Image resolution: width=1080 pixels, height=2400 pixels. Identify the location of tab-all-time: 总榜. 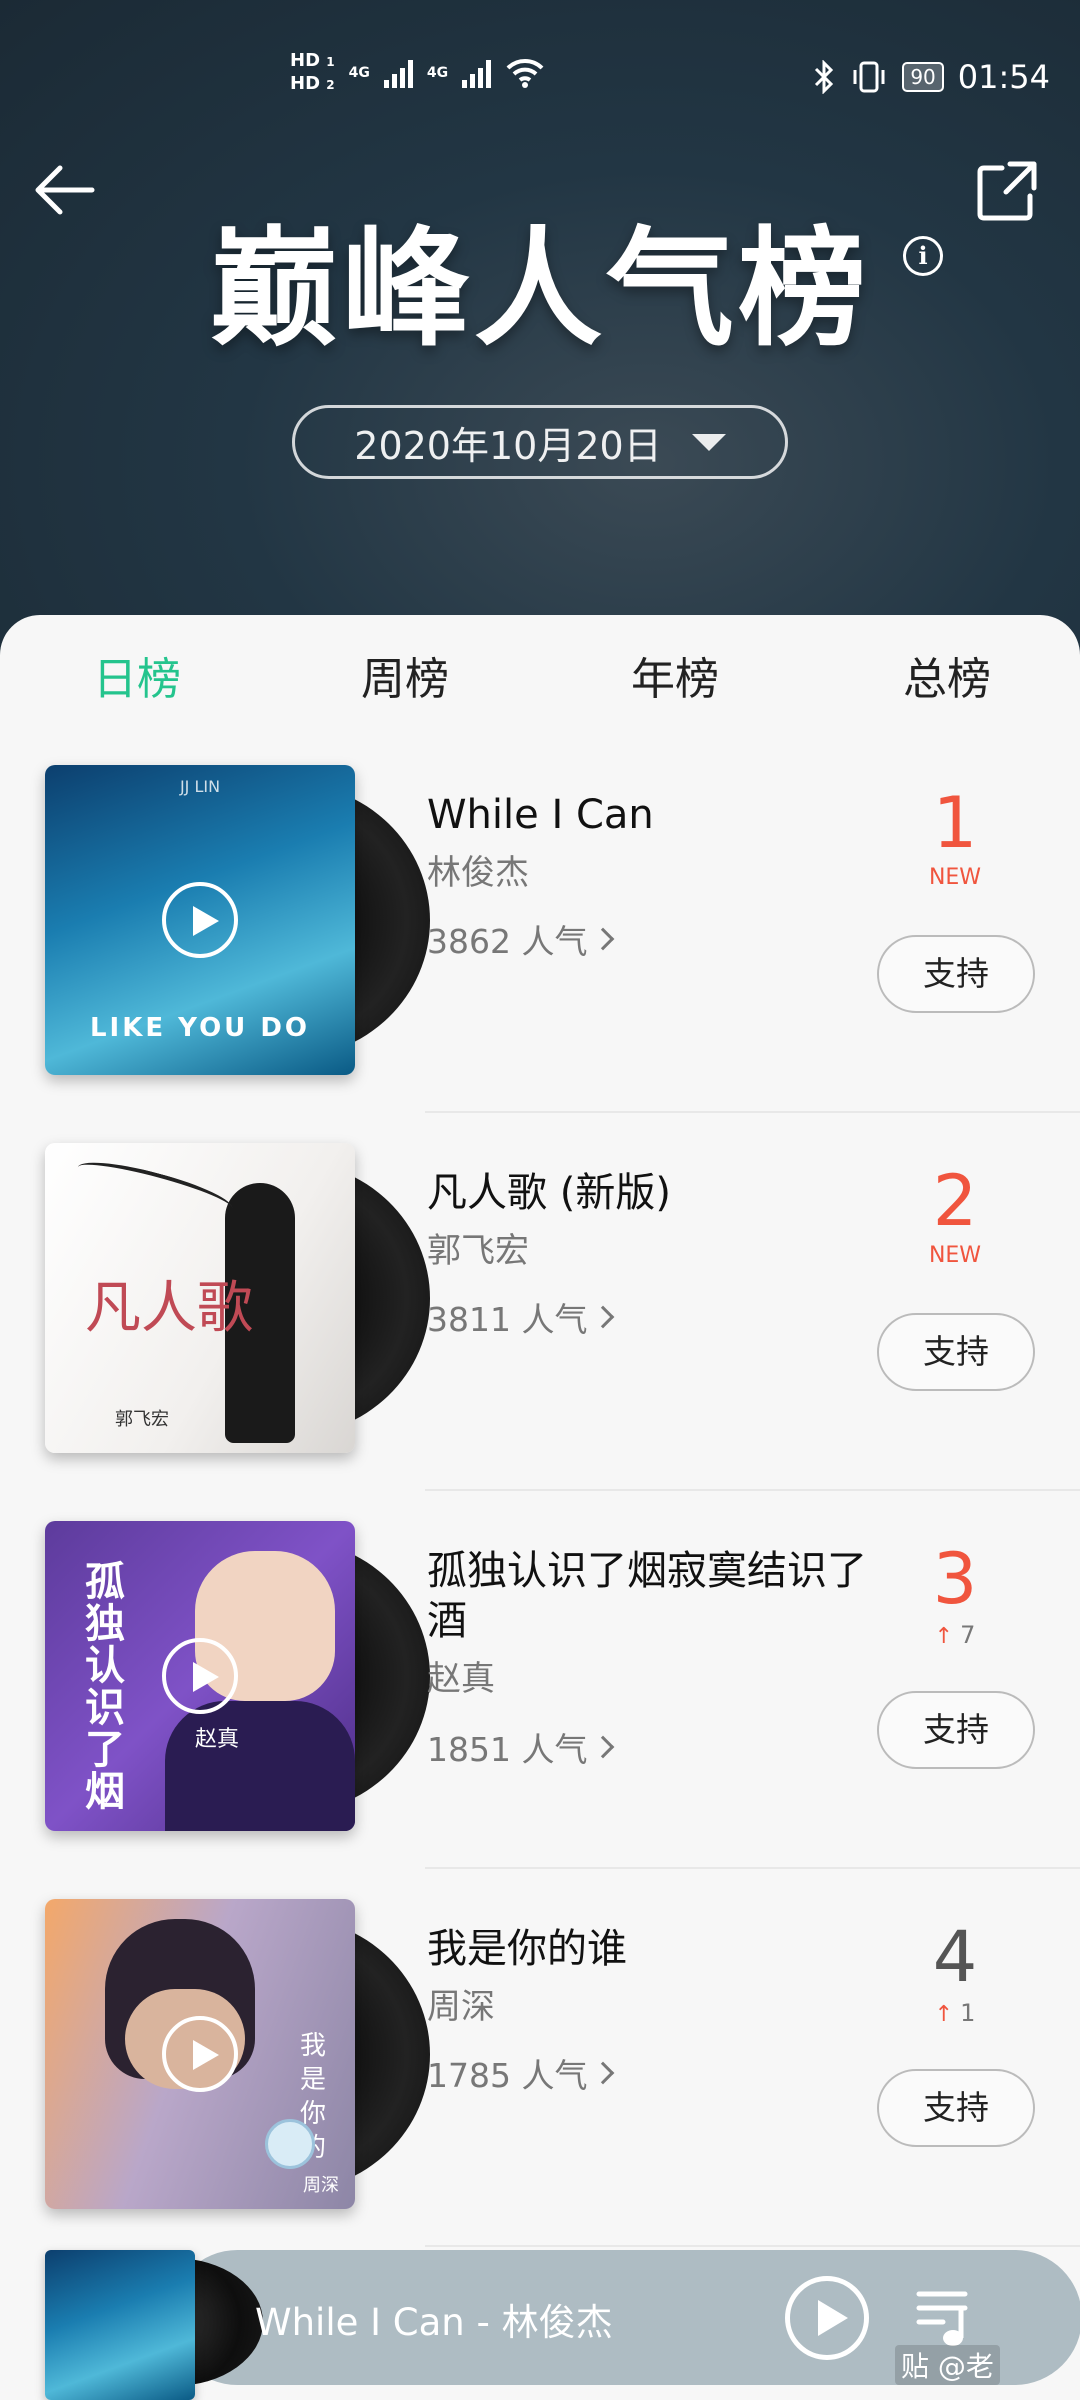
(947, 675).